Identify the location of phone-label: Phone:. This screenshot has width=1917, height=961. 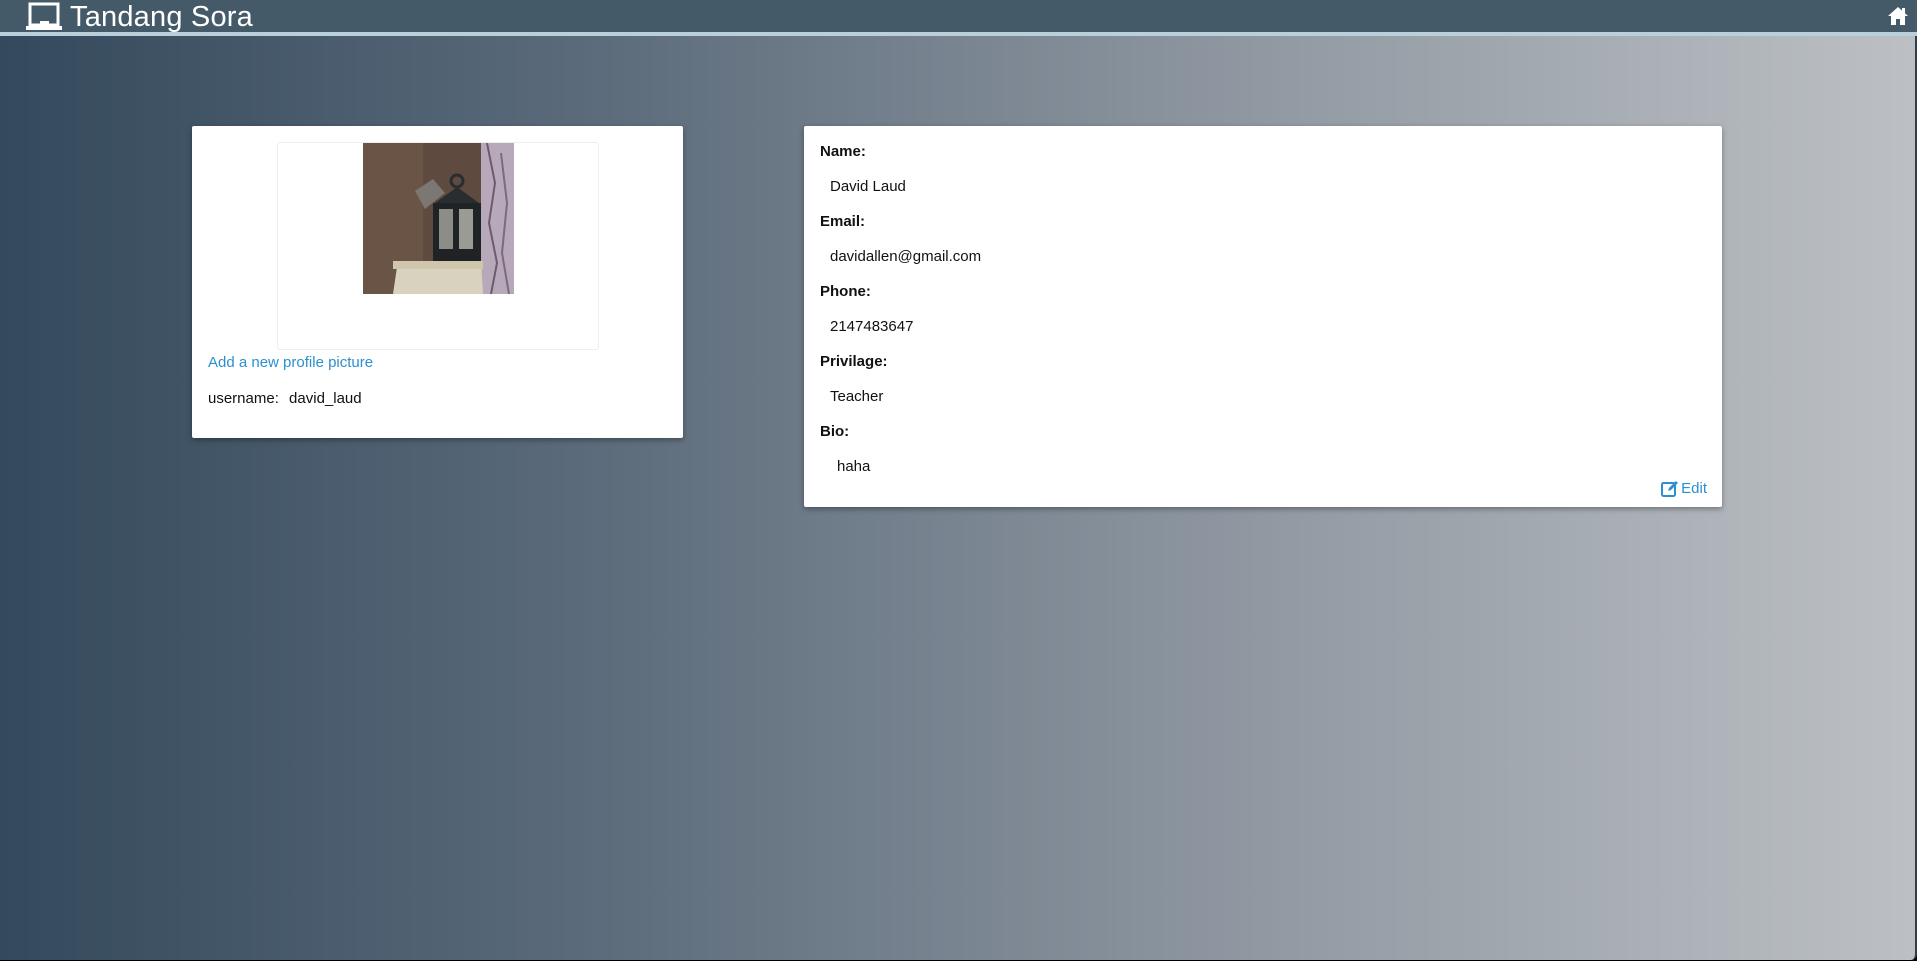
(845, 291).